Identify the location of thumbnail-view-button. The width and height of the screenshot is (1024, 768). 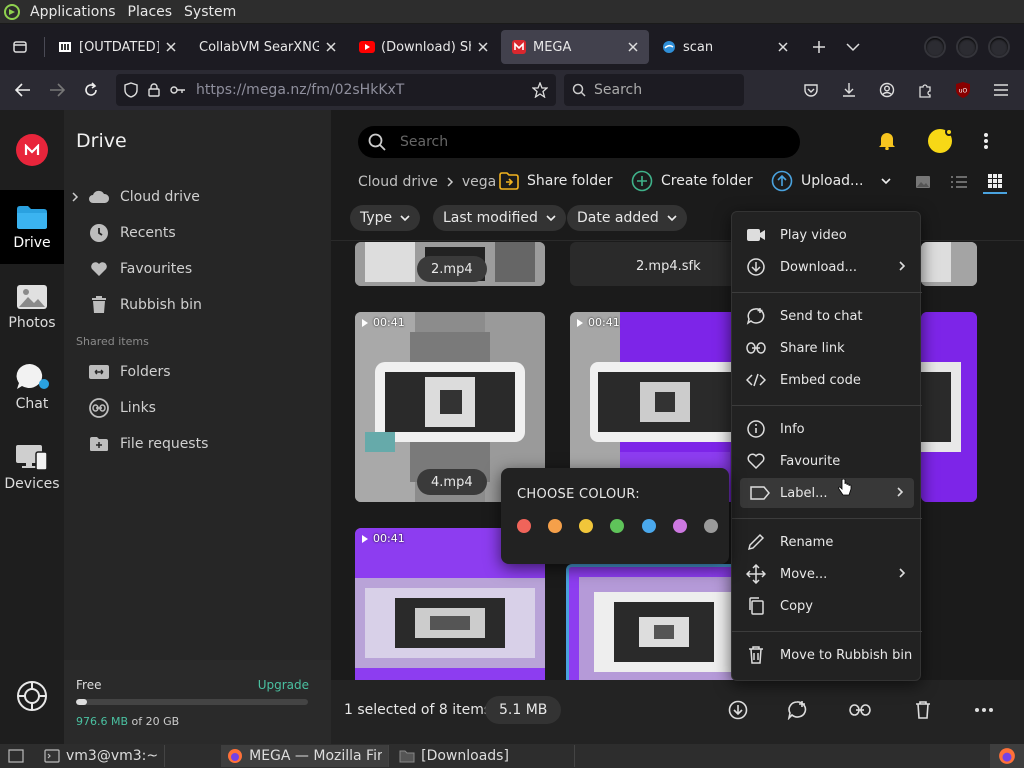
(923, 182).